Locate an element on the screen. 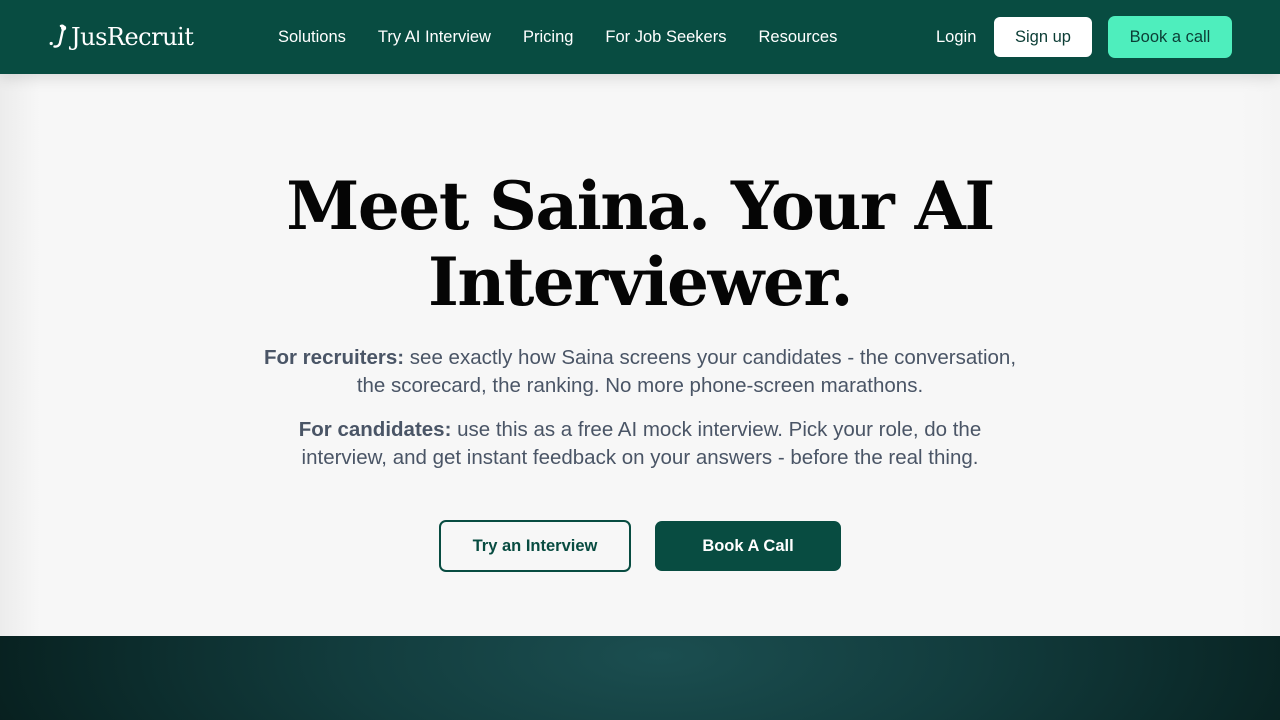  recruiters-label: For recruiters: is located at coordinates (334, 357).